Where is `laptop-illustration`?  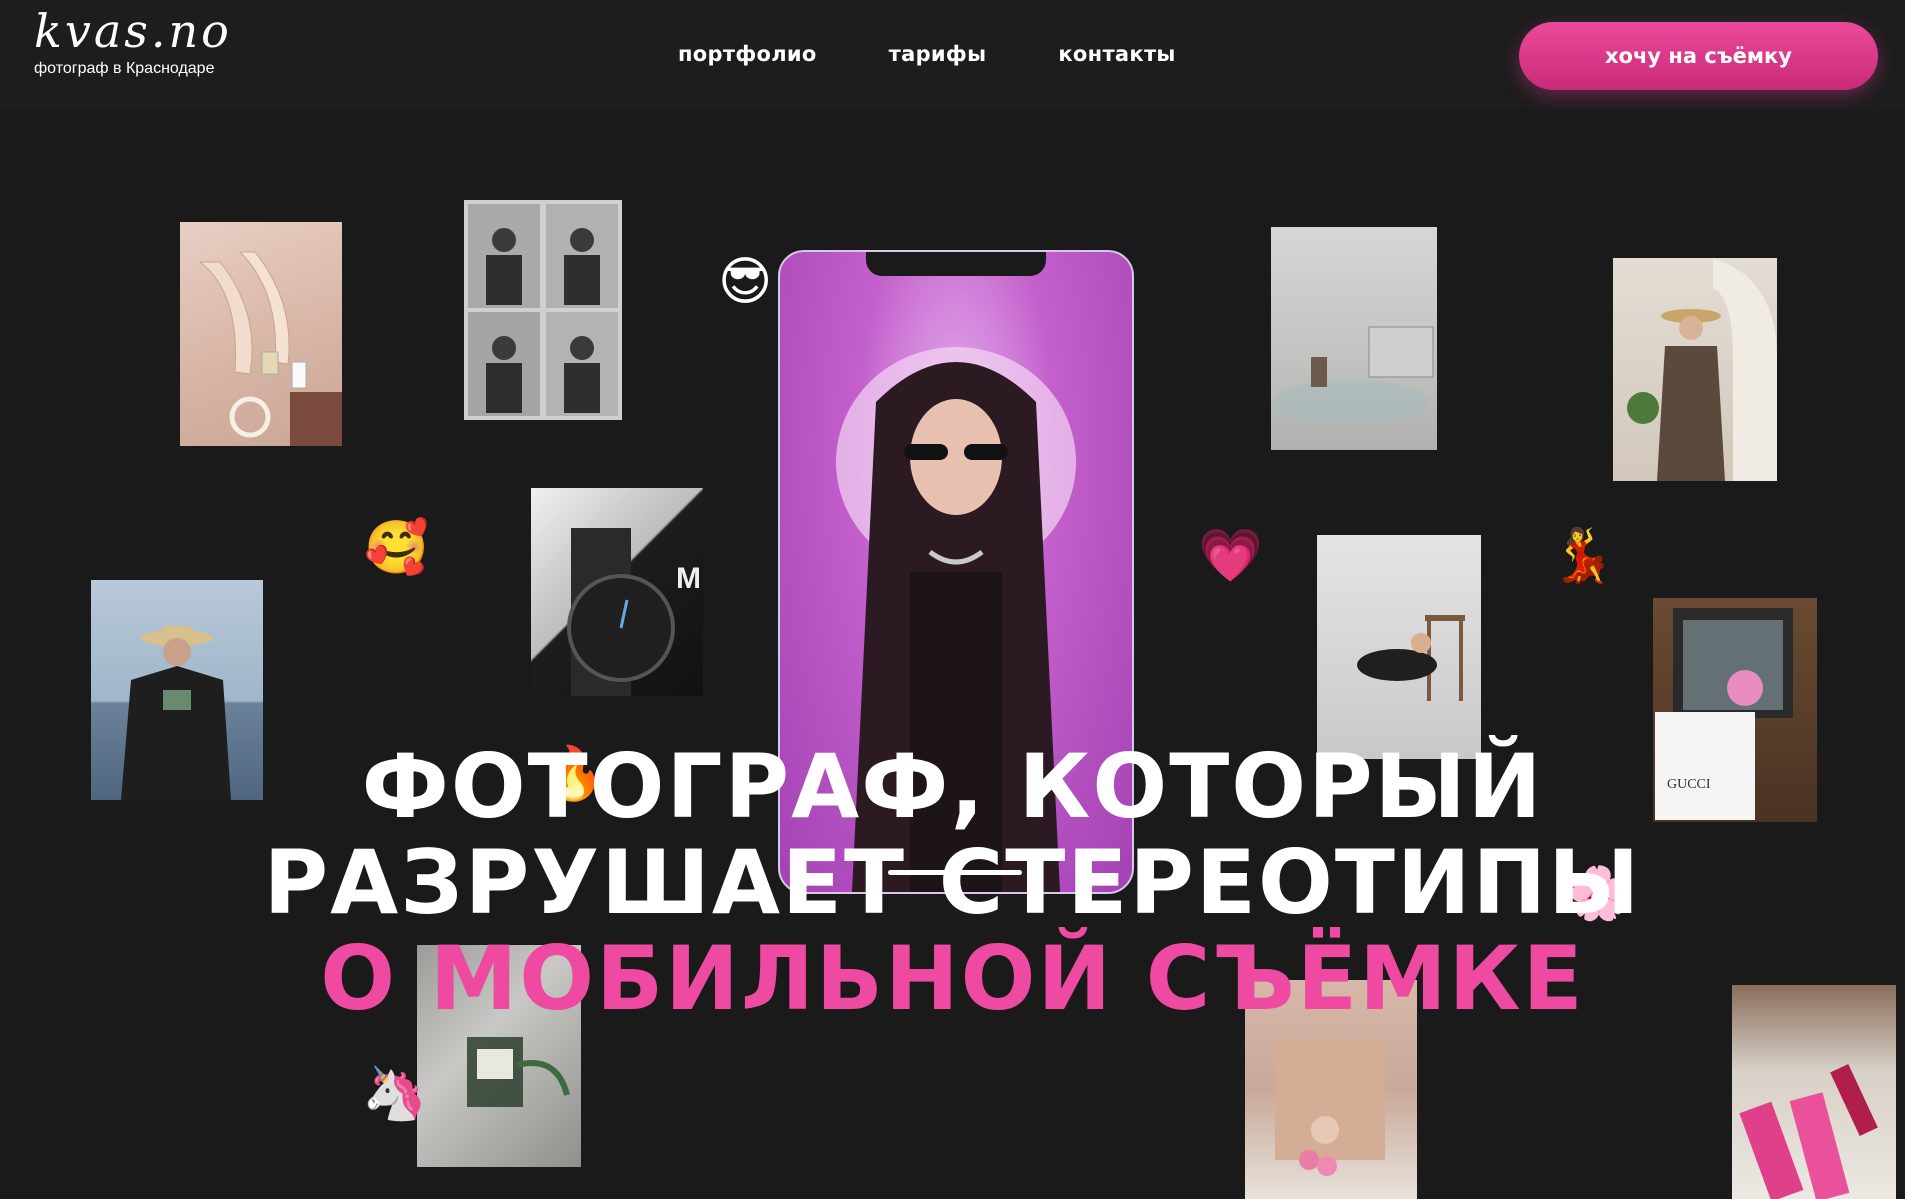 laptop-illustration is located at coordinates (1353, 375).